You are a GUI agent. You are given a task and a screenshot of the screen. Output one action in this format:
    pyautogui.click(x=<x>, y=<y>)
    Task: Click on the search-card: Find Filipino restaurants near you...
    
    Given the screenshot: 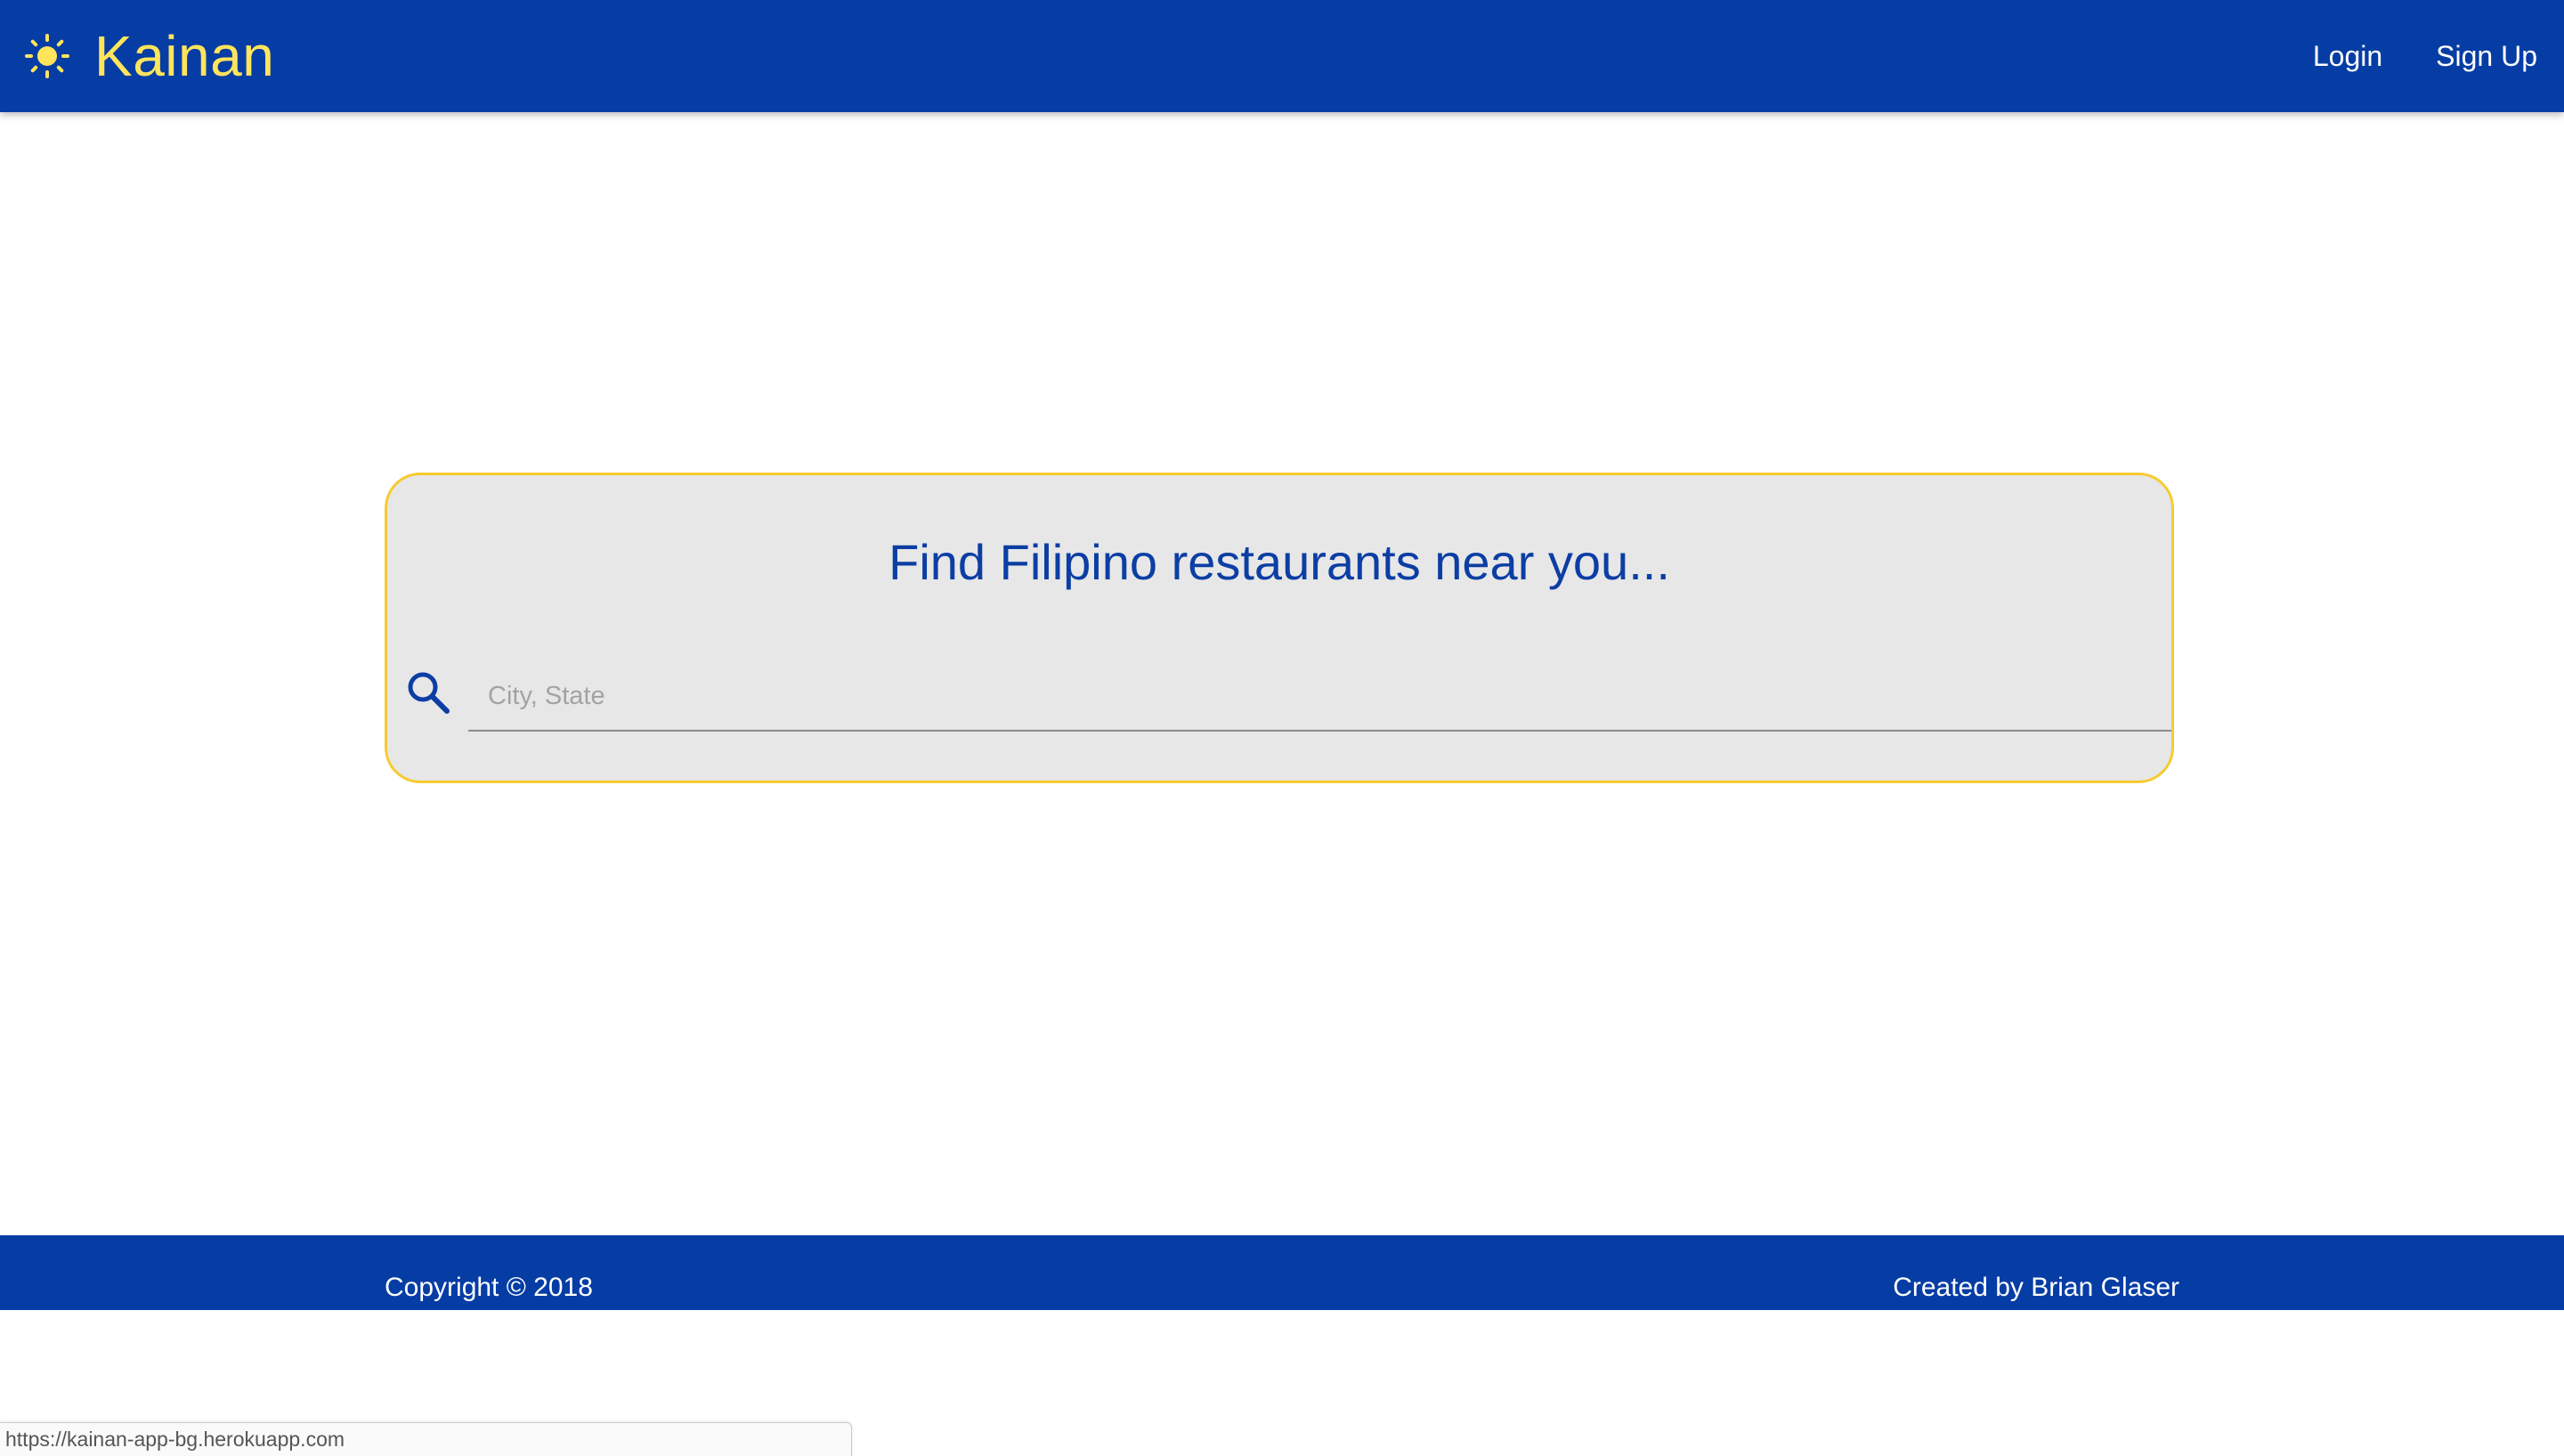 What is the action you would take?
    pyautogui.click(x=1279, y=628)
    